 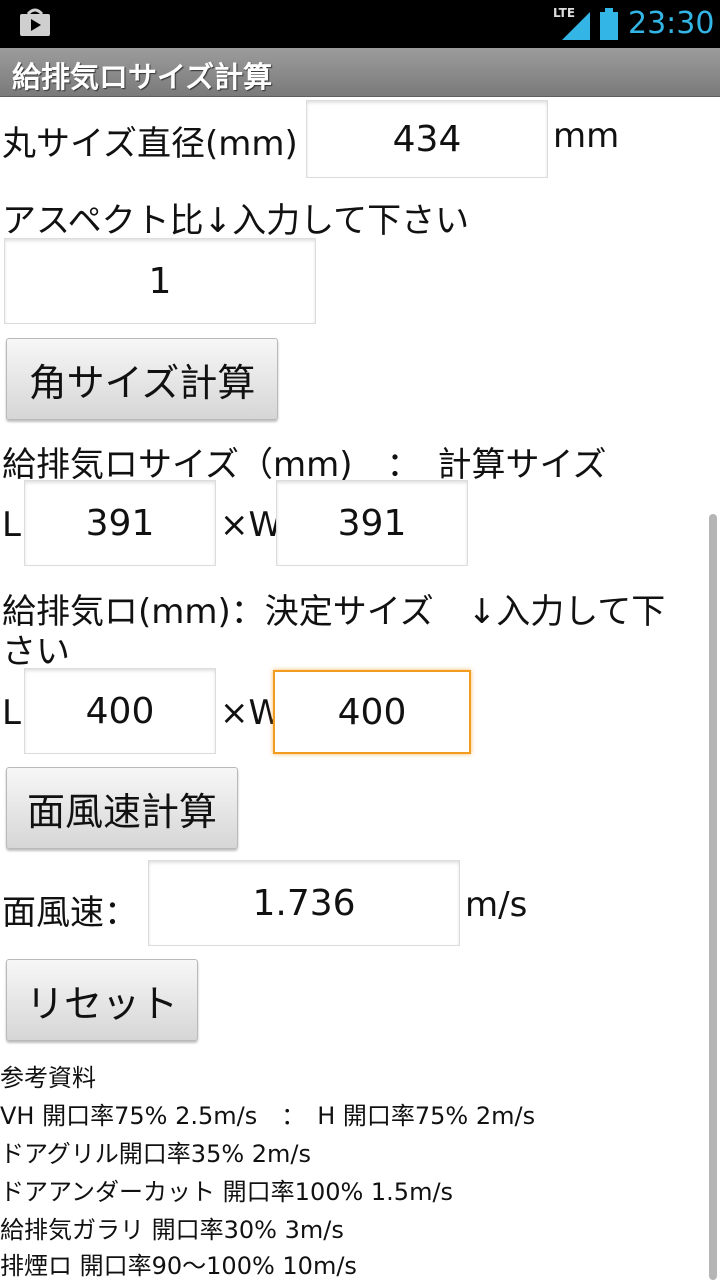 I want to click on reference-line: ドアアンダーカット 開口率100% 1.5m/s, so click(x=227, y=1192).